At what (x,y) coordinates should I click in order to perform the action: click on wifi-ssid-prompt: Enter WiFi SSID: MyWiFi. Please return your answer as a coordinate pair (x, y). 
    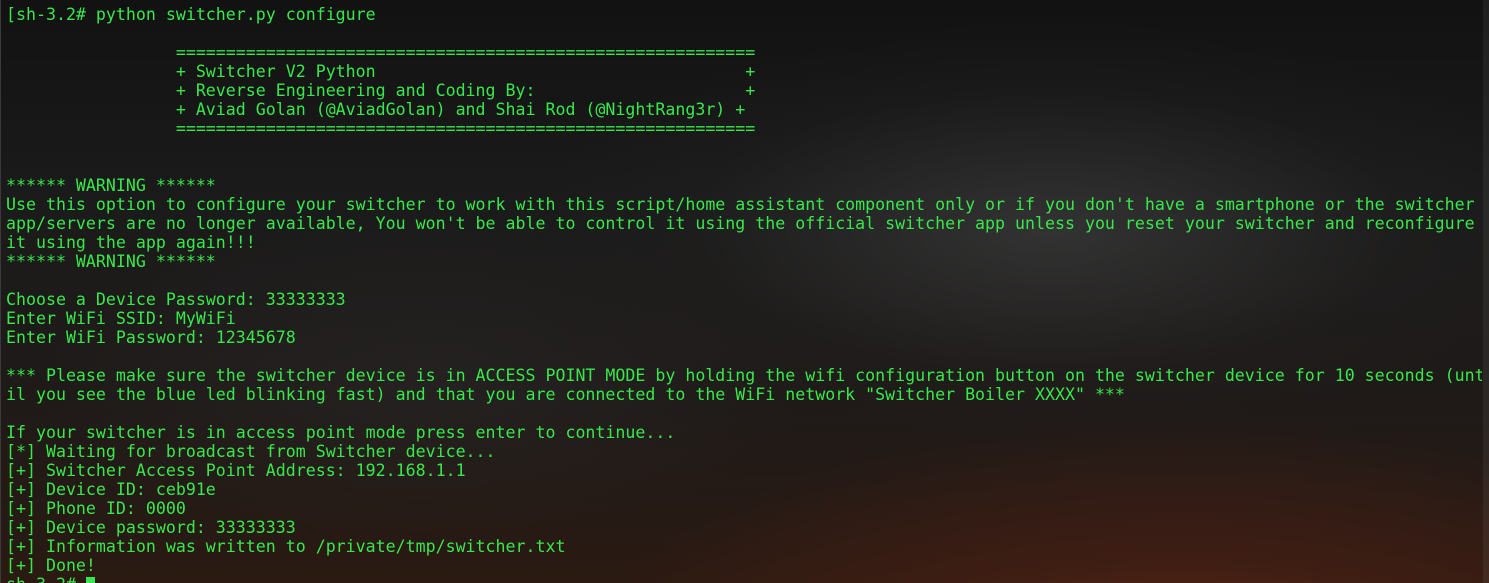
    Looking at the image, I should click on (121, 318).